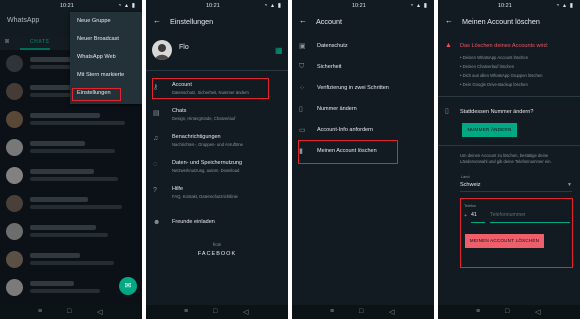 This screenshot has height=319, width=580. I want to click on change-number-button: NUMMER ÄNDERN, so click(489, 130).